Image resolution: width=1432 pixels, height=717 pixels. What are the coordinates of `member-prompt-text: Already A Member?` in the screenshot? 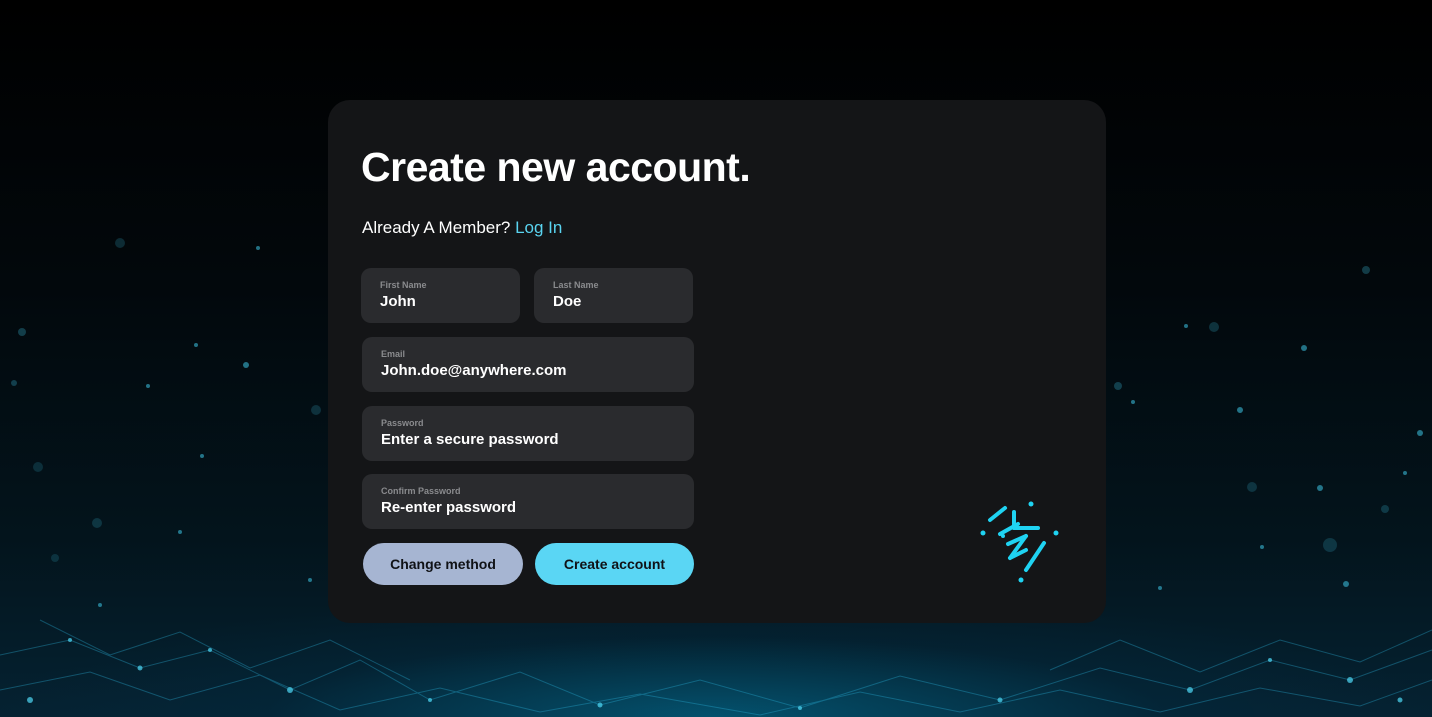 It's located at (436, 227).